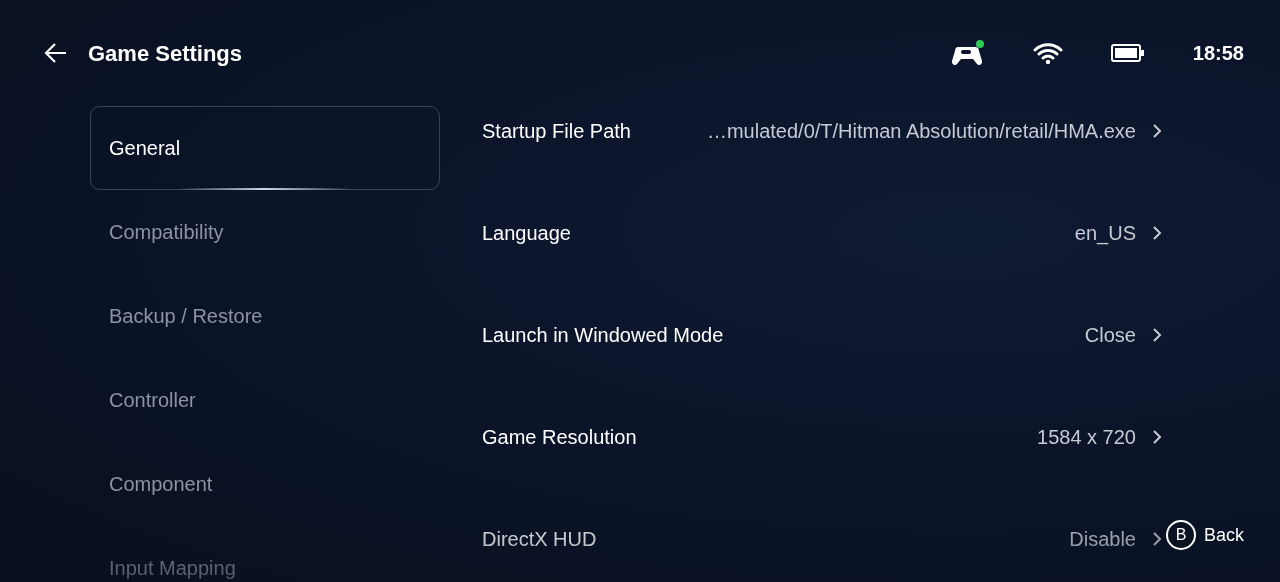 The width and height of the screenshot is (1280, 582). Describe the element at coordinates (559, 437) in the screenshot. I see `setting-label: Game Resolution` at that location.